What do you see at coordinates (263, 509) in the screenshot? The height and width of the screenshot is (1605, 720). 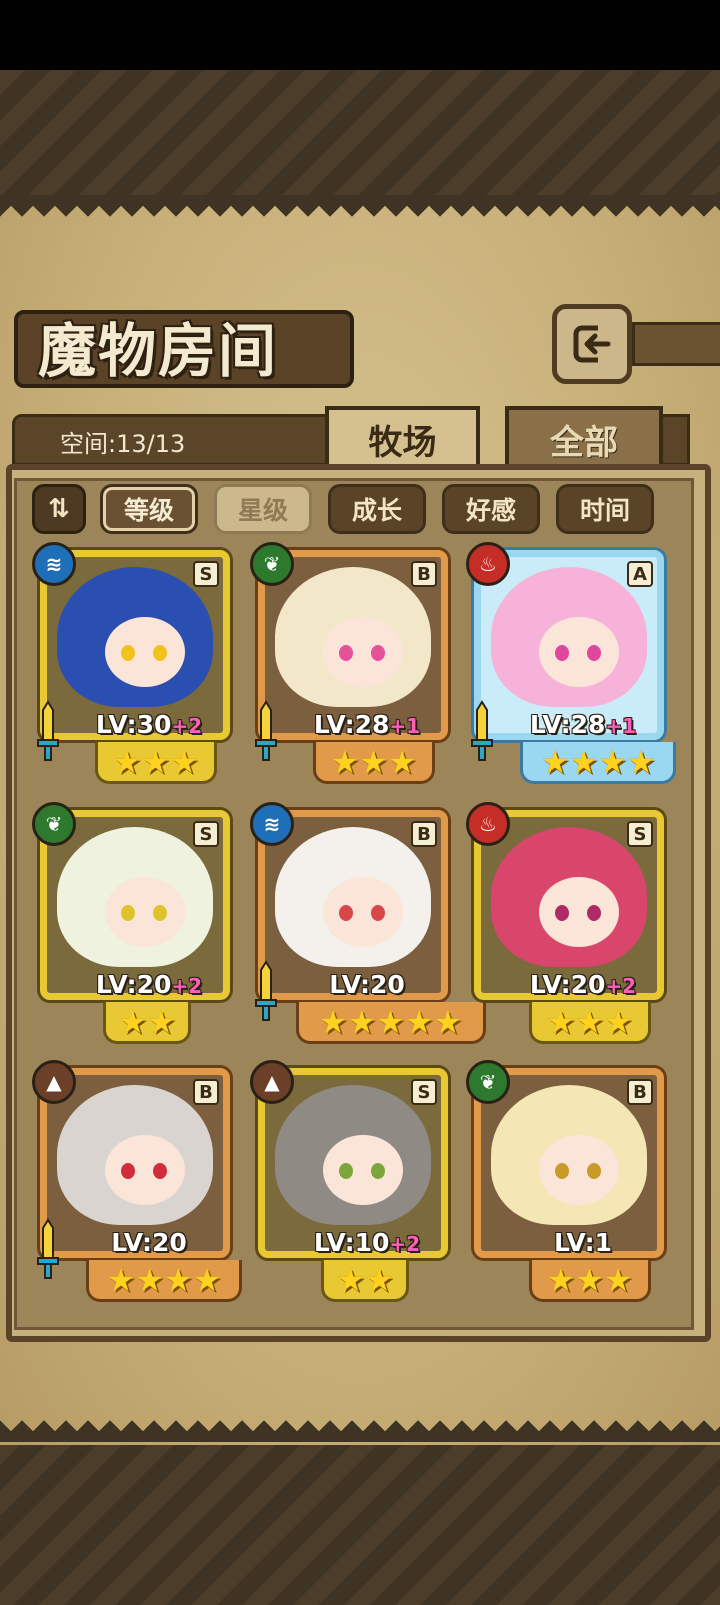 I see `sort-star-button: 星级` at bounding box center [263, 509].